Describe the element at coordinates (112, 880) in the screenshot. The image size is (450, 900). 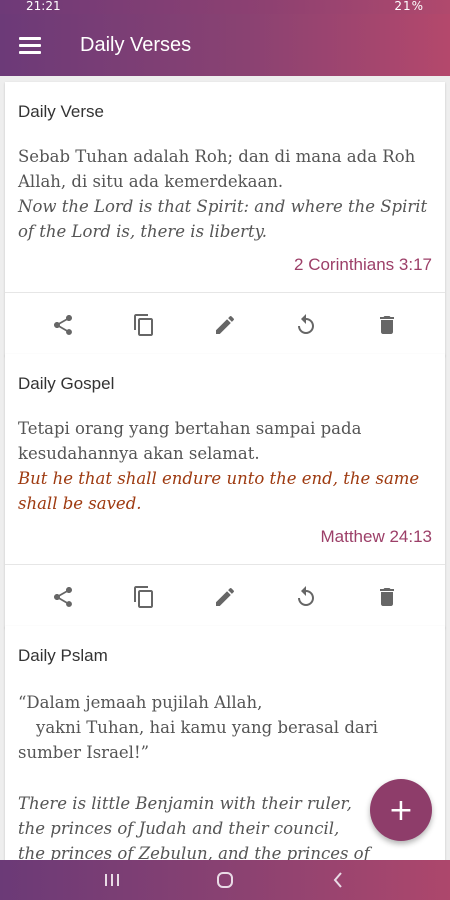
I see `recent-apps-icon` at that location.